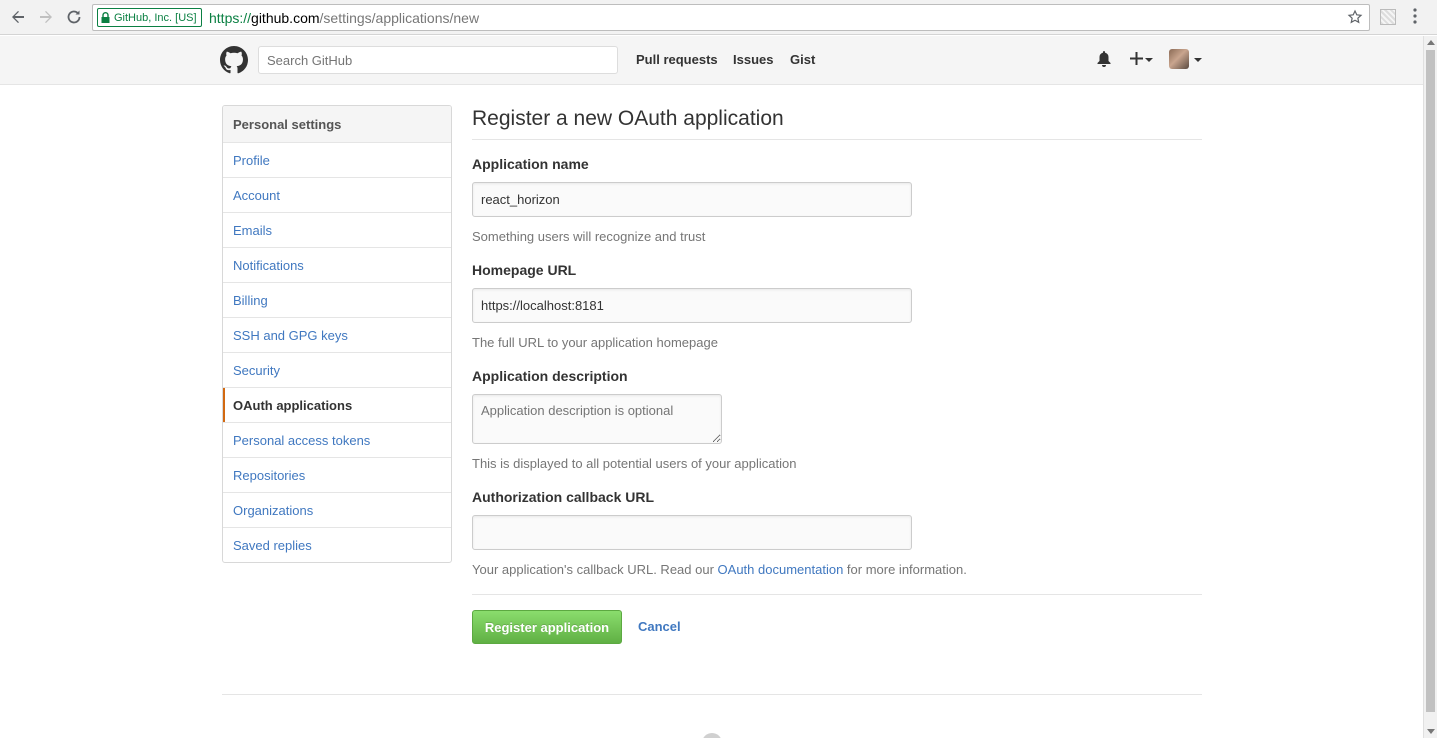 The height and width of the screenshot is (738, 1437). I want to click on sidebar-item-security: Security, so click(337, 370).